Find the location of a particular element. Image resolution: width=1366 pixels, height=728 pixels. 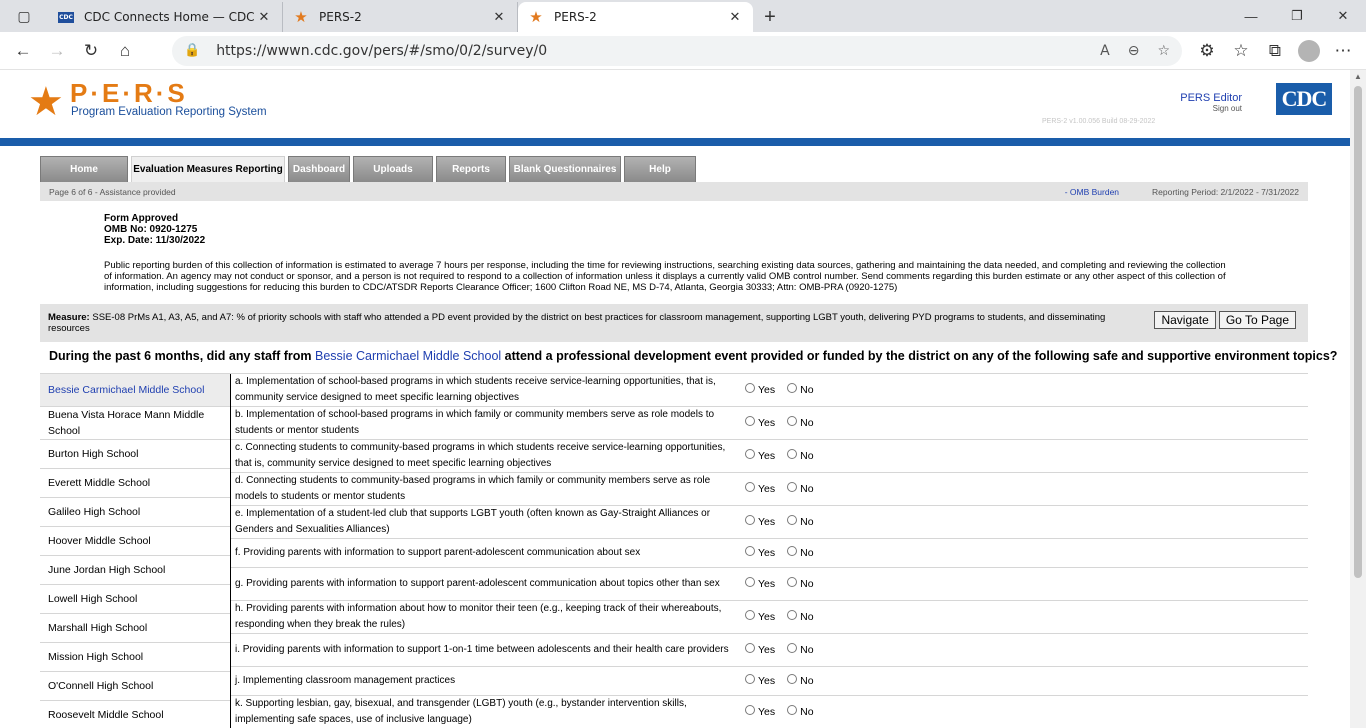

collections-icon: ⧉ is located at coordinates (1275, 51).